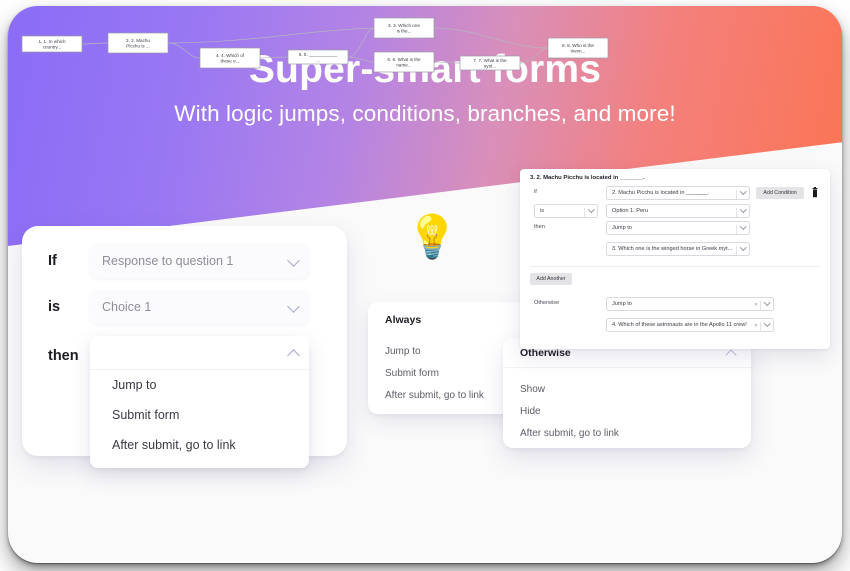  I want to click on conditions-if-label: if, so click(535, 192).